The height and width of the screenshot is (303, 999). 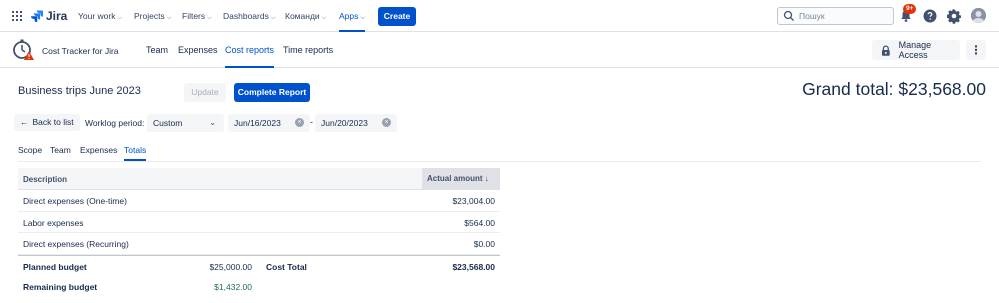 I want to click on nav-filters: Filters ⌵, so click(x=197, y=16).